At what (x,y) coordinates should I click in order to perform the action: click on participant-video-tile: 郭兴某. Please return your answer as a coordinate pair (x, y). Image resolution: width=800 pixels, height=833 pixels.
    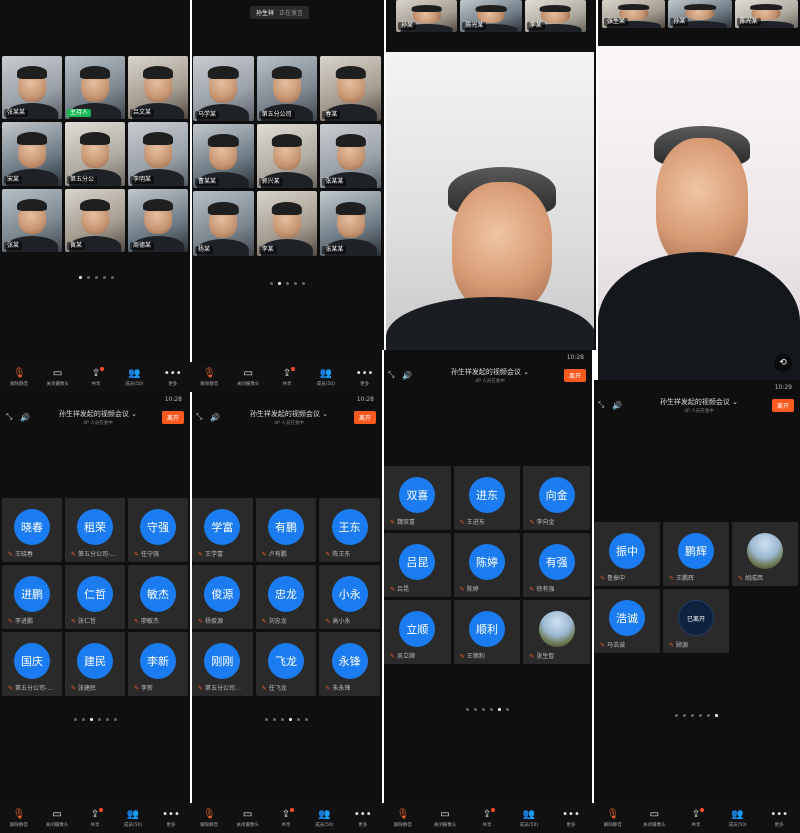
    Looking at the image, I should click on (287, 156).